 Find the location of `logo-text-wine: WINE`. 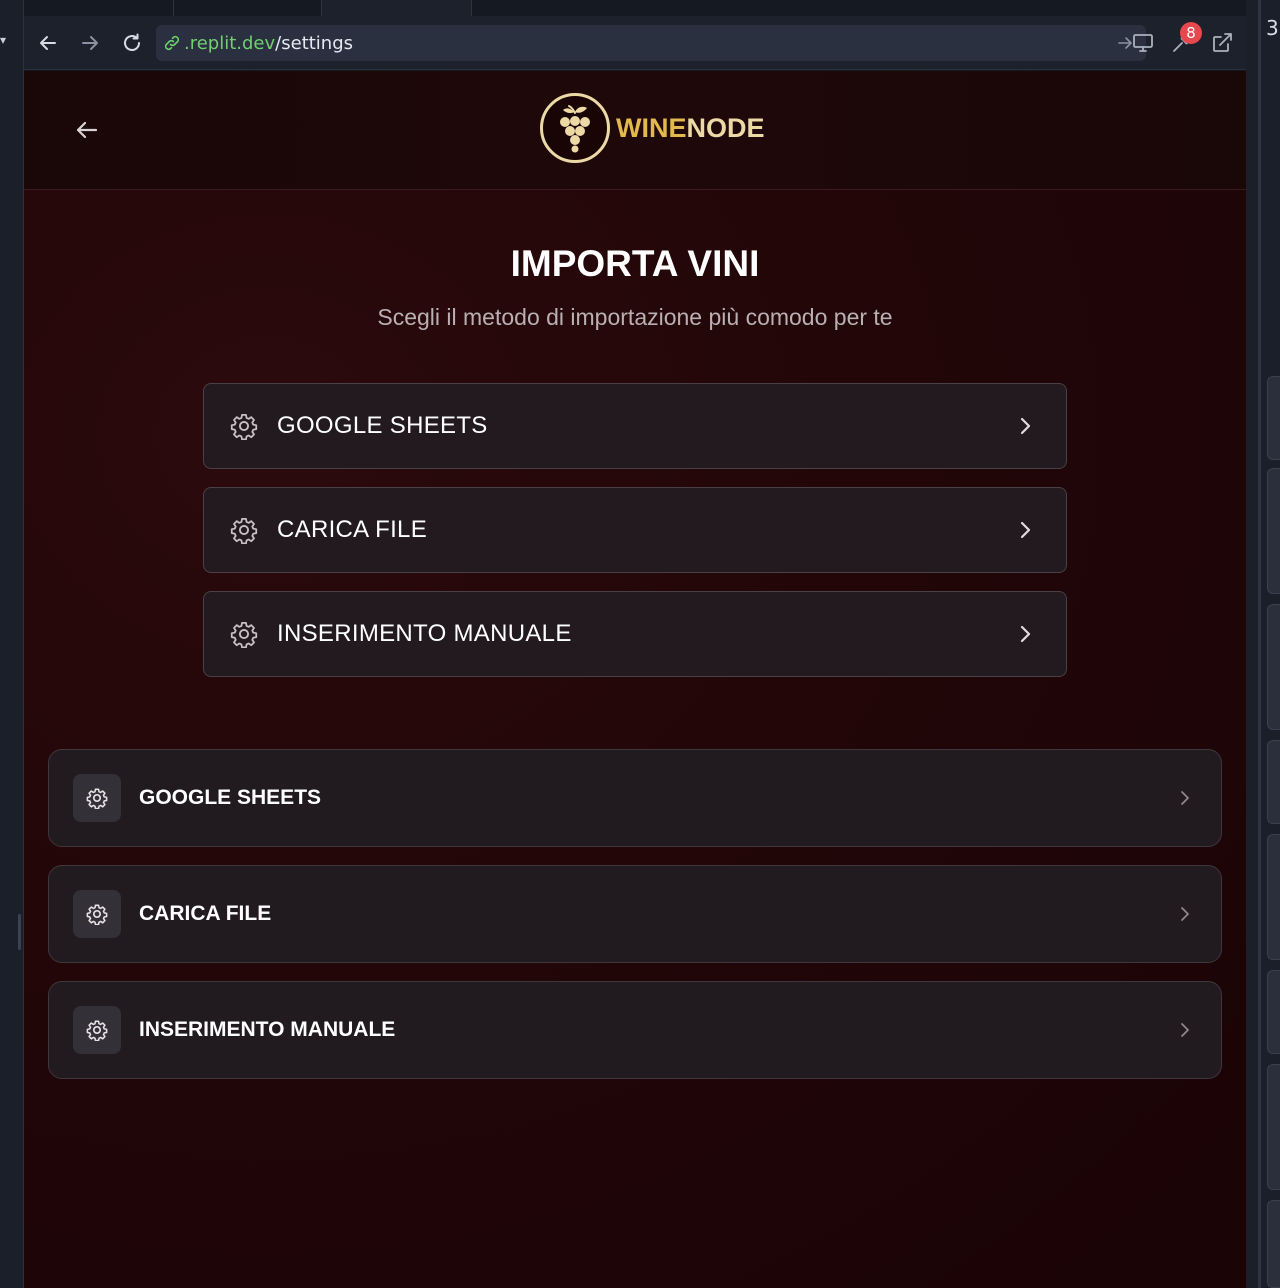

logo-text-wine: WINE is located at coordinates (651, 127).